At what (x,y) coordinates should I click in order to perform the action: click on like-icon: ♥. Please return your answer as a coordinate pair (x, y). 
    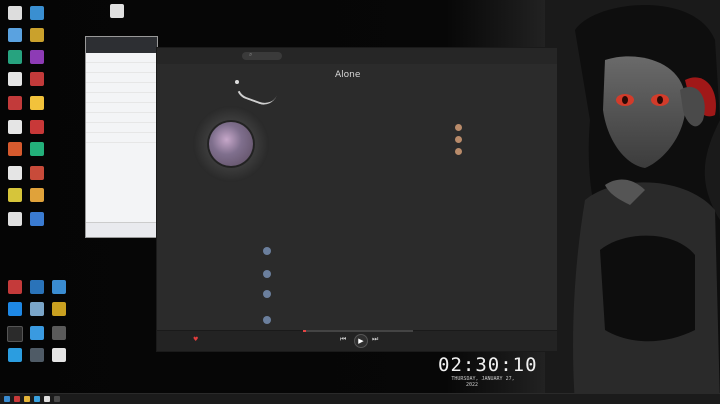
    Looking at the image, I should click on (195, 339).